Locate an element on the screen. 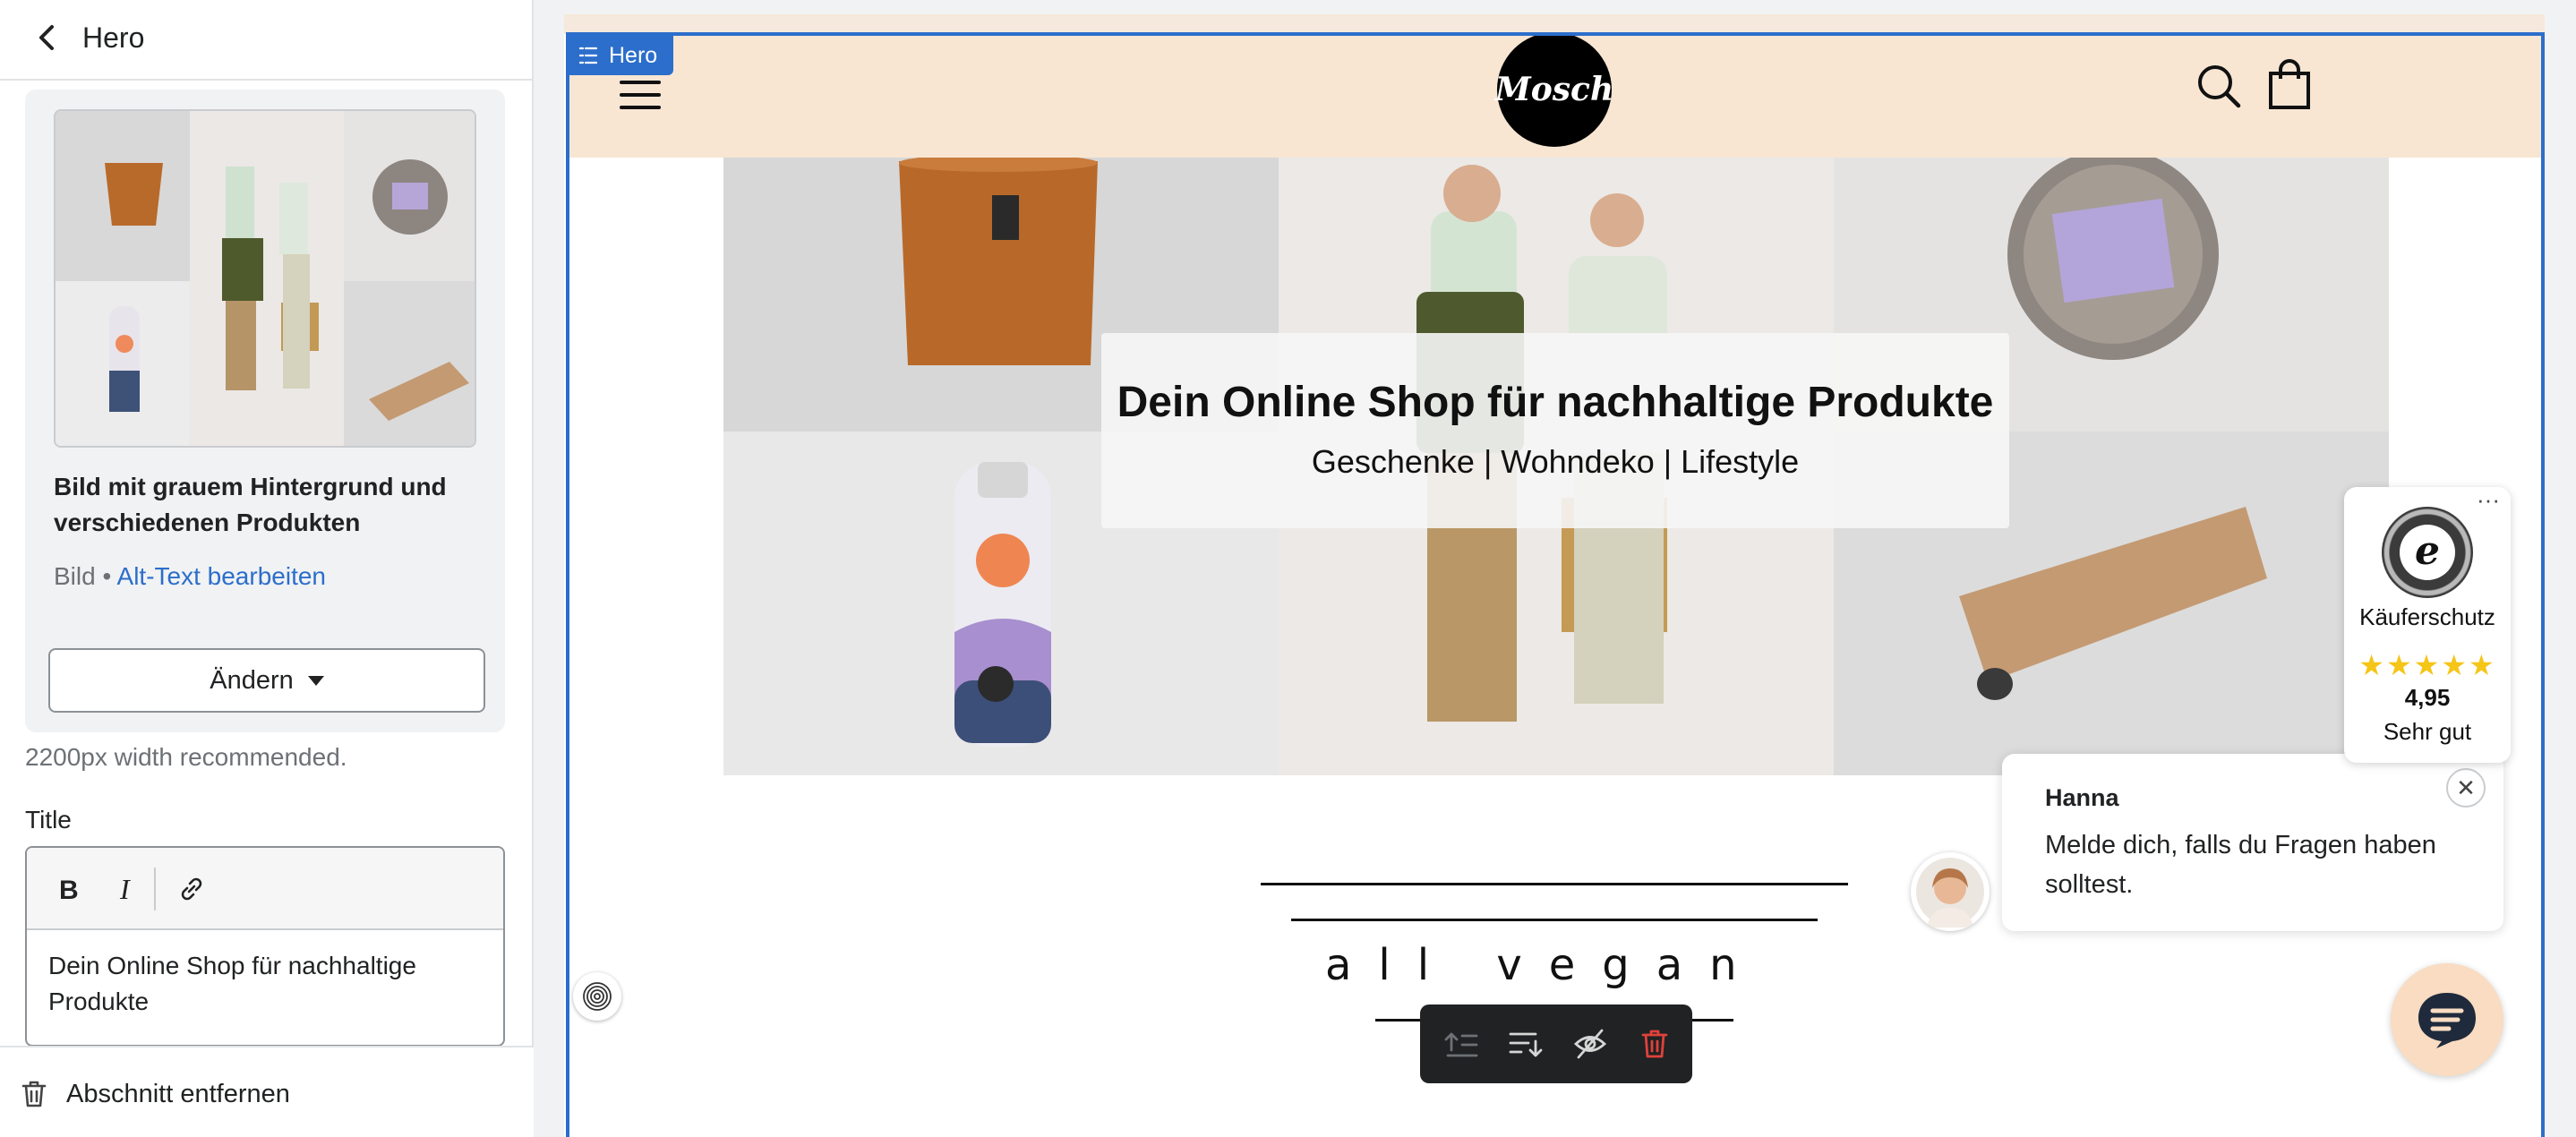  italic-button: I is located at coordinates (125, 889).